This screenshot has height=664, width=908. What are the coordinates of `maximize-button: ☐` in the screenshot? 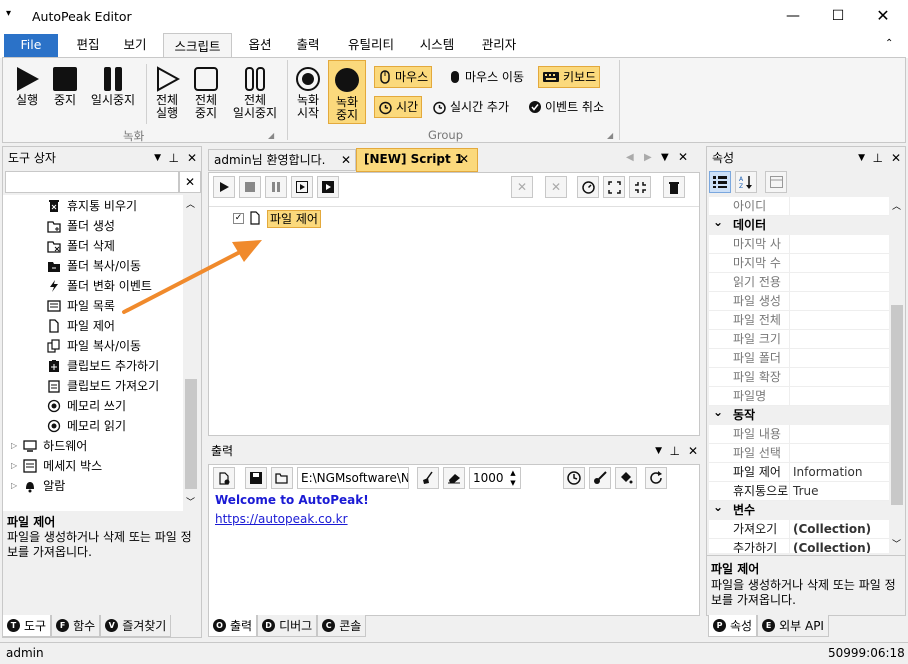 It's located at (838, 16).